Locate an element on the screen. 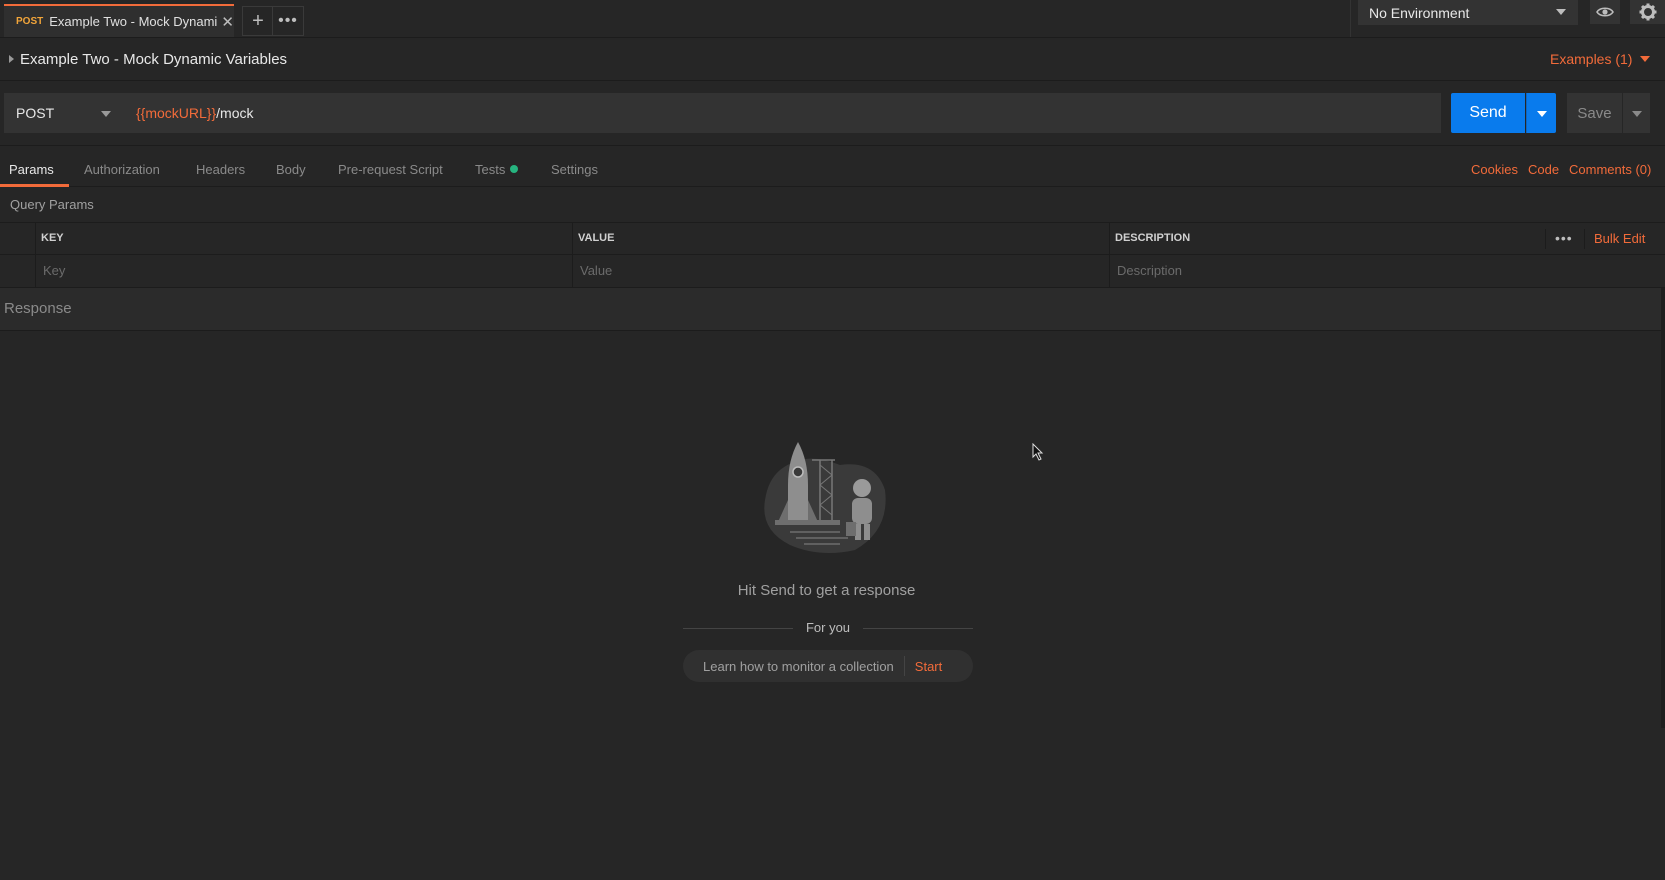 The width and height of the screenshot is (1665, 880). active-tab-indicator is located at coordinates (34, 185).